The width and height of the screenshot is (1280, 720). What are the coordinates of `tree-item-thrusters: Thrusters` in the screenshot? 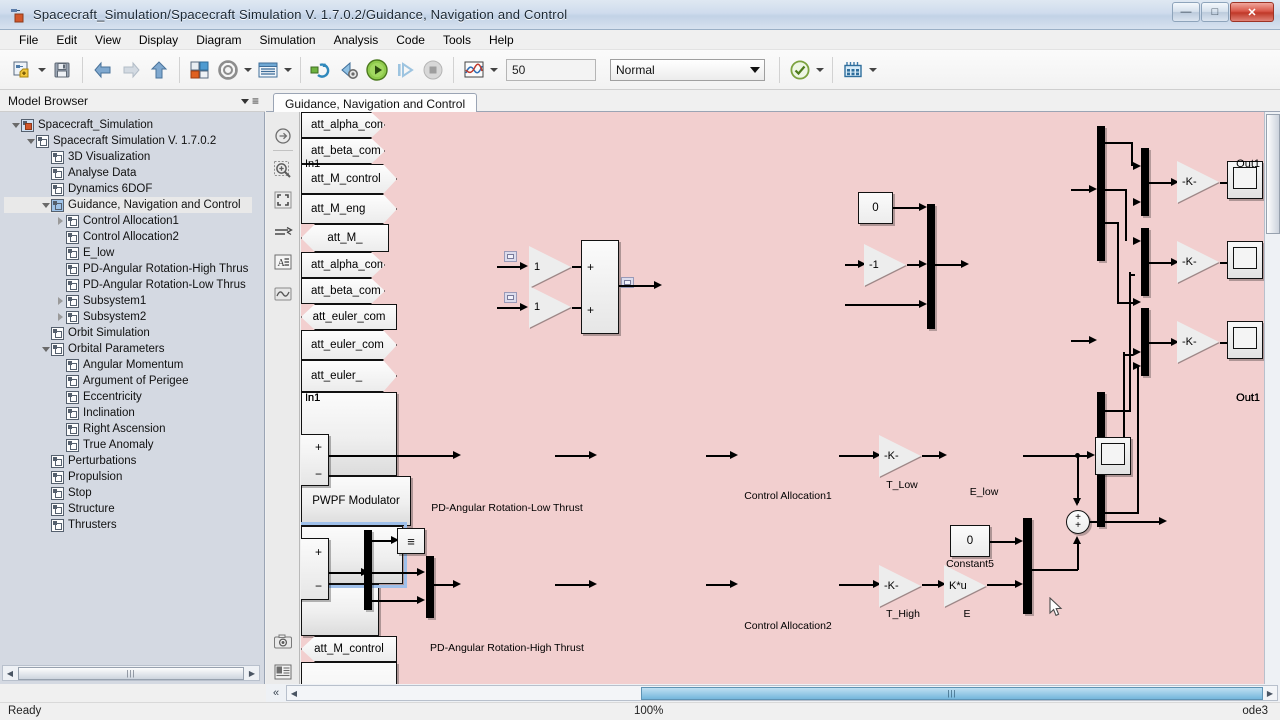 It's located at (128, 525).